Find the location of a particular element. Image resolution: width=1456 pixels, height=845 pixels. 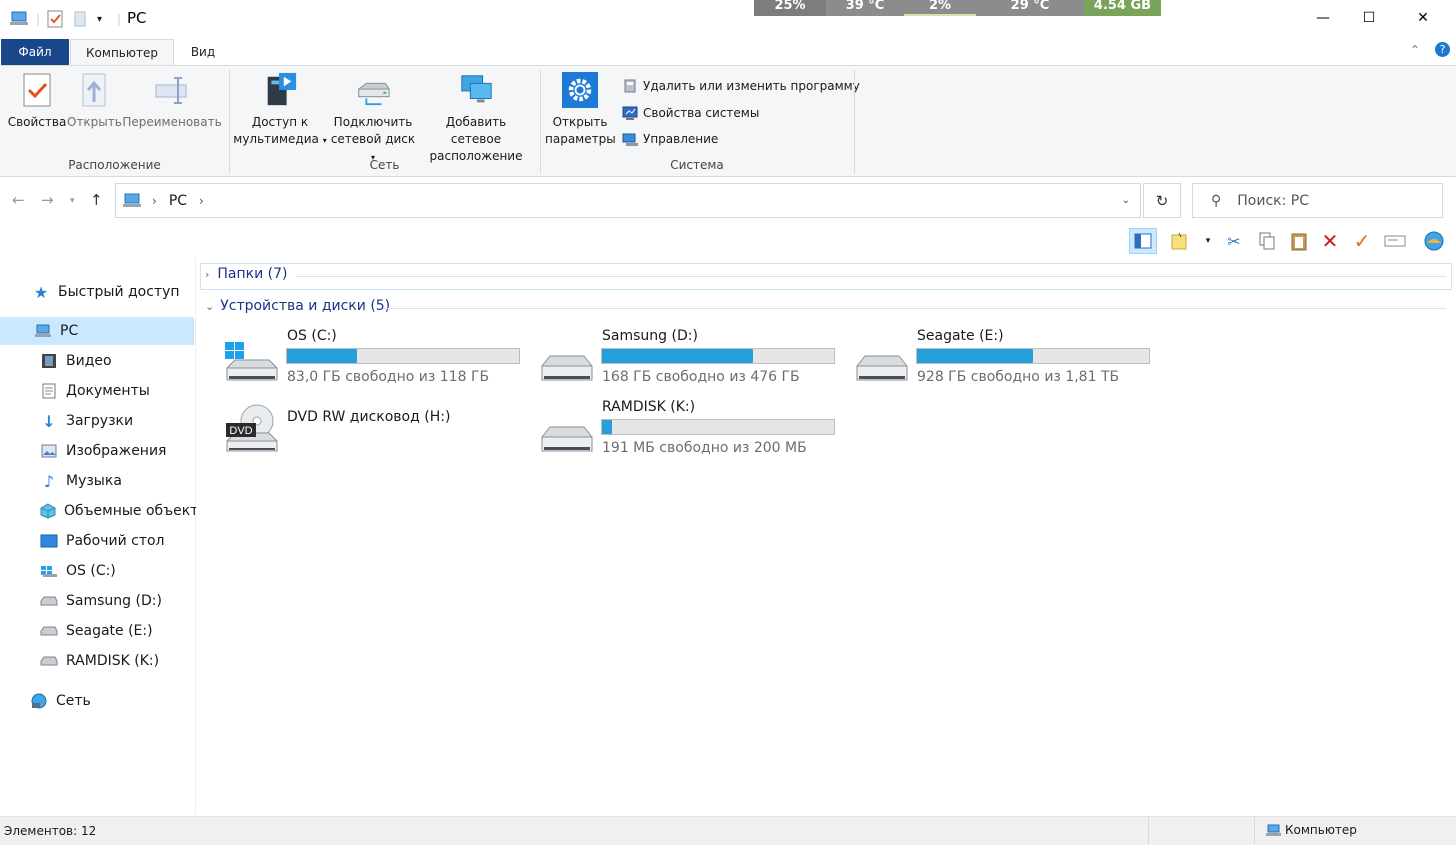

system-properties-icon is located at coordinates (630, 113).